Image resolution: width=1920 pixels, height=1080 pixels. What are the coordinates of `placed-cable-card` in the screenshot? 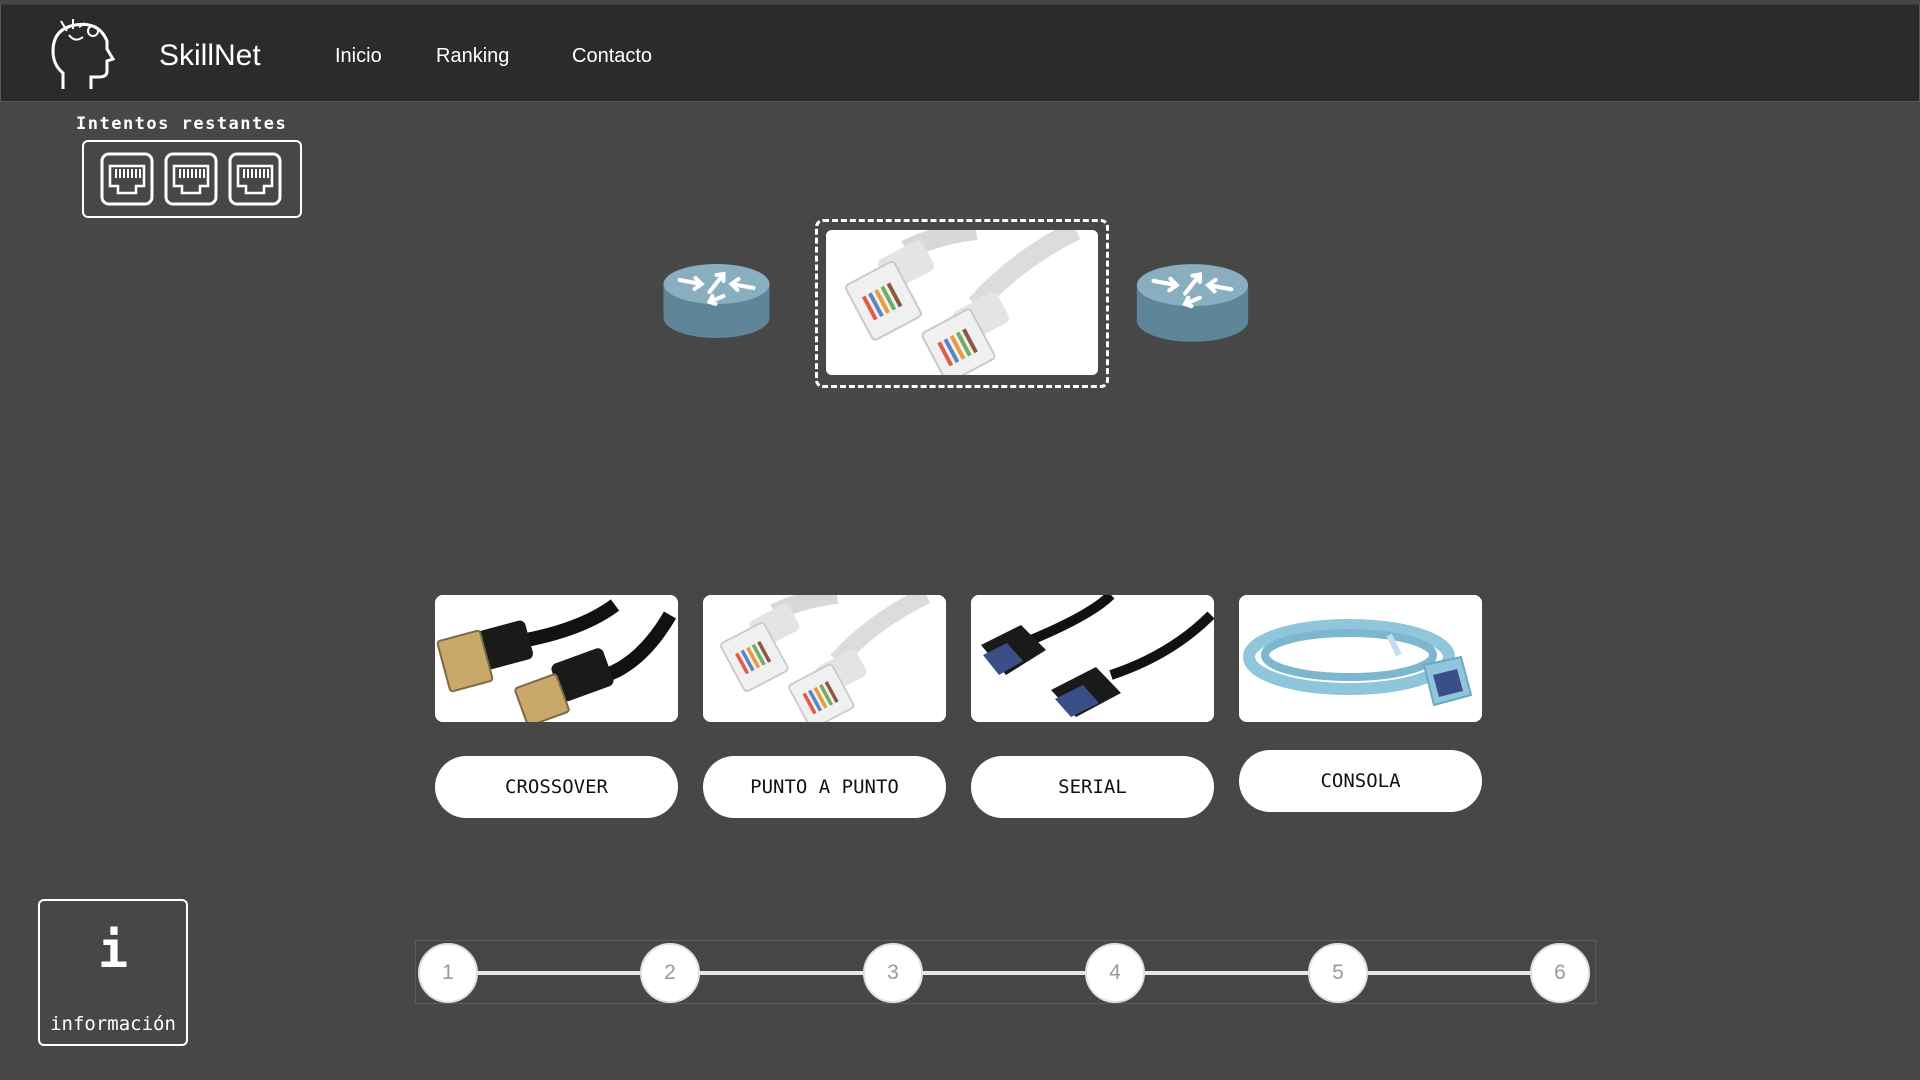 It's located at (962, 302).